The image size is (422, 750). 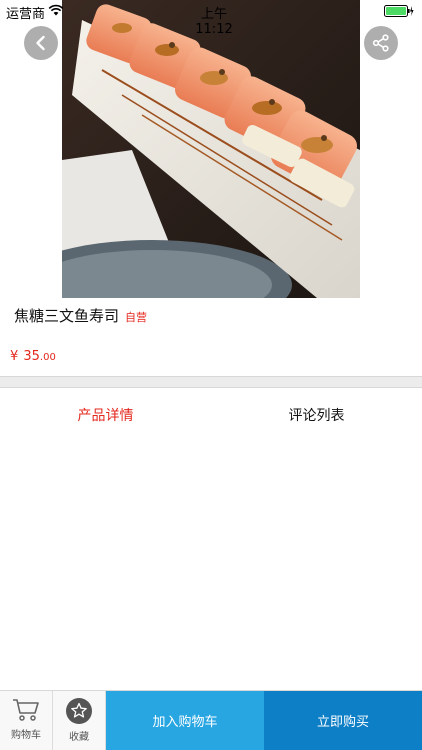 What do you see at coordinates (56, 10) in the screenshot?
I see `wifi-icon` at bounding box center [56, 10].